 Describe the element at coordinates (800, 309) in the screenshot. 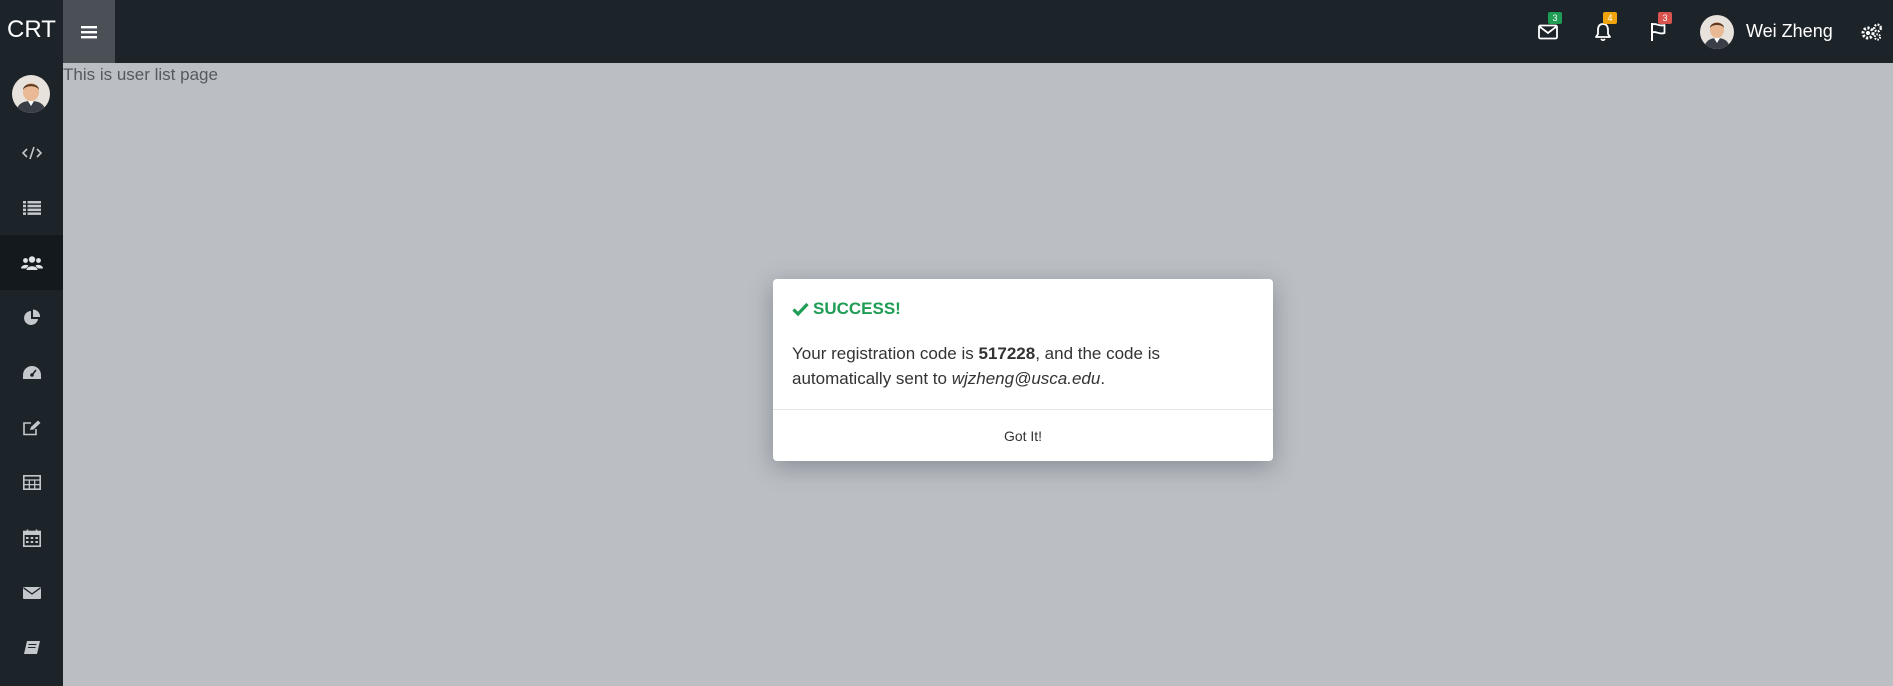

I see `checkmark-icon` at that location.